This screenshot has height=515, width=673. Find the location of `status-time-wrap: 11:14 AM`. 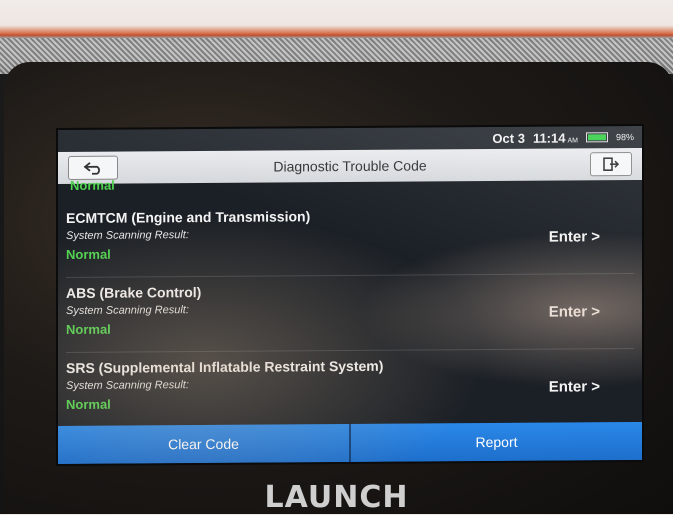

status-time-wrap: 11:14 AM is located at coordinates (555, 137).